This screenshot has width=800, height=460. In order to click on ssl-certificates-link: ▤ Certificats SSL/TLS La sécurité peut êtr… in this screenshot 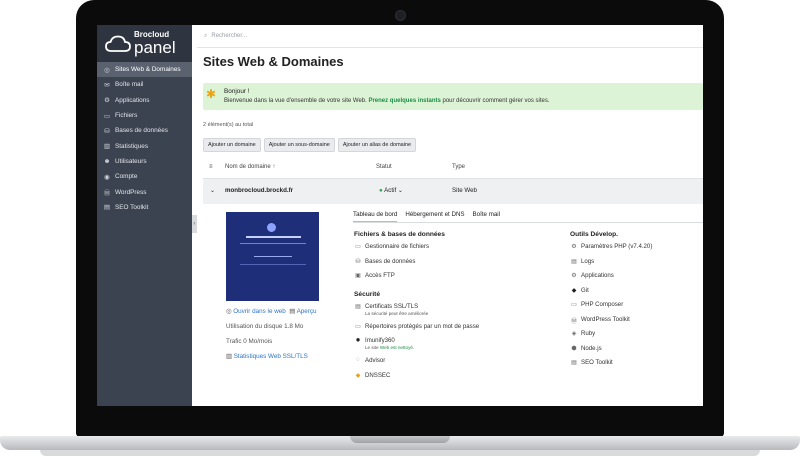, I will do `click(416, 313)`.